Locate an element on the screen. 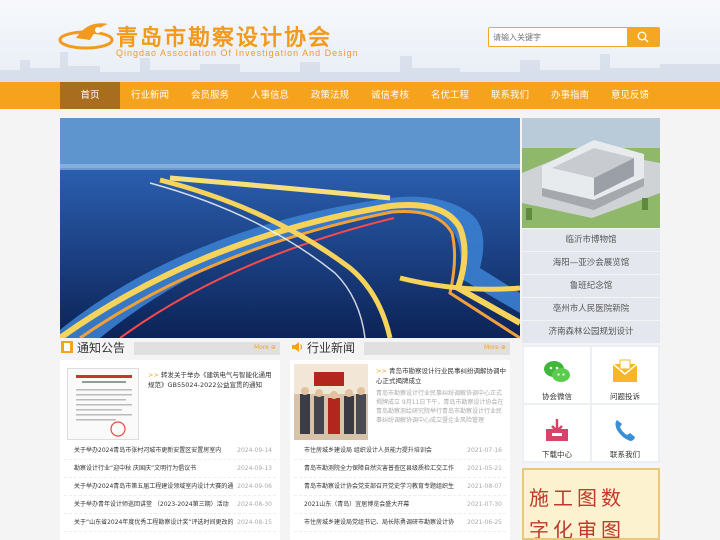 Image resolution: width=720 pixels, height=540 pixels. list-item: 青岛市勘测院全力保障自然灾害普查区县级质检汇交工作 2021-05-21 is located at coordinates (400, 469).